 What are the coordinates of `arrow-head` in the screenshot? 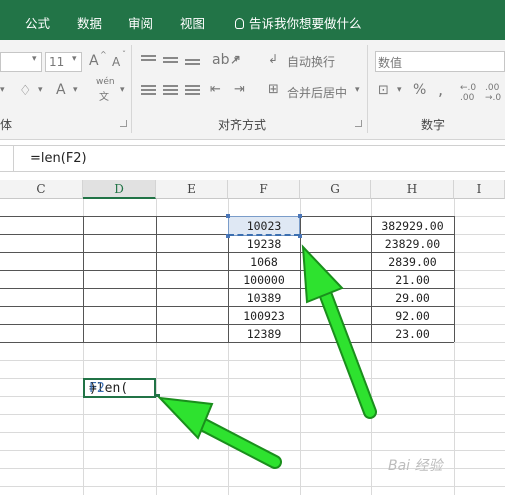 It's located at (322, 274).